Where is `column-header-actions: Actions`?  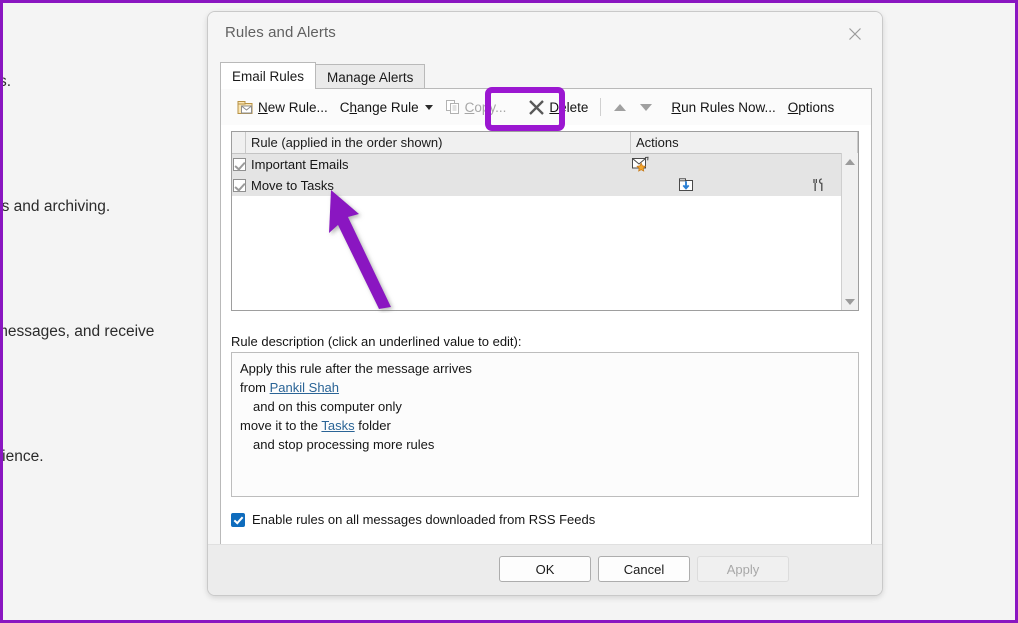 column-header-actions: Actions is located at coordinates (744, 142).